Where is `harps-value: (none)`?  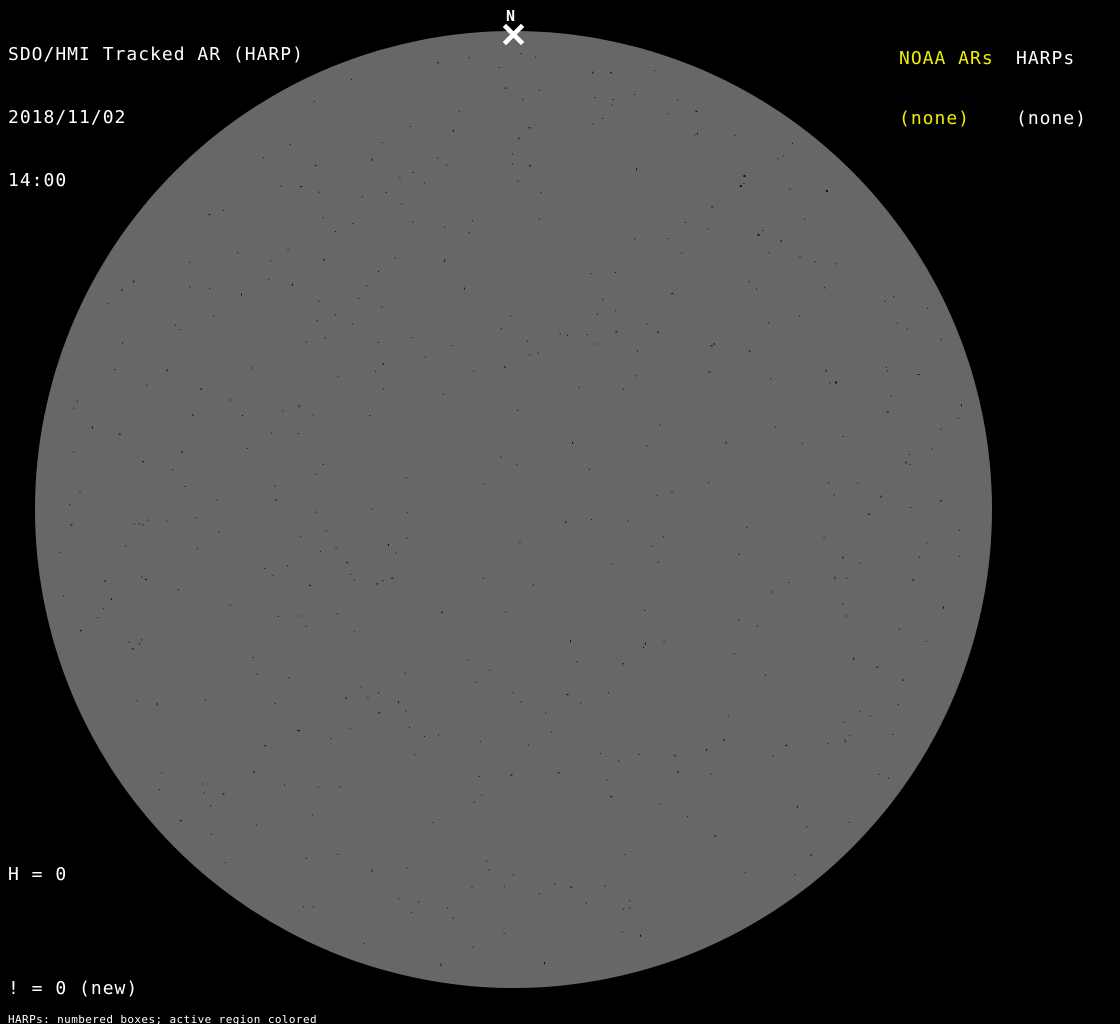 harps-value: (none) is located at coordinates (1052, 118).